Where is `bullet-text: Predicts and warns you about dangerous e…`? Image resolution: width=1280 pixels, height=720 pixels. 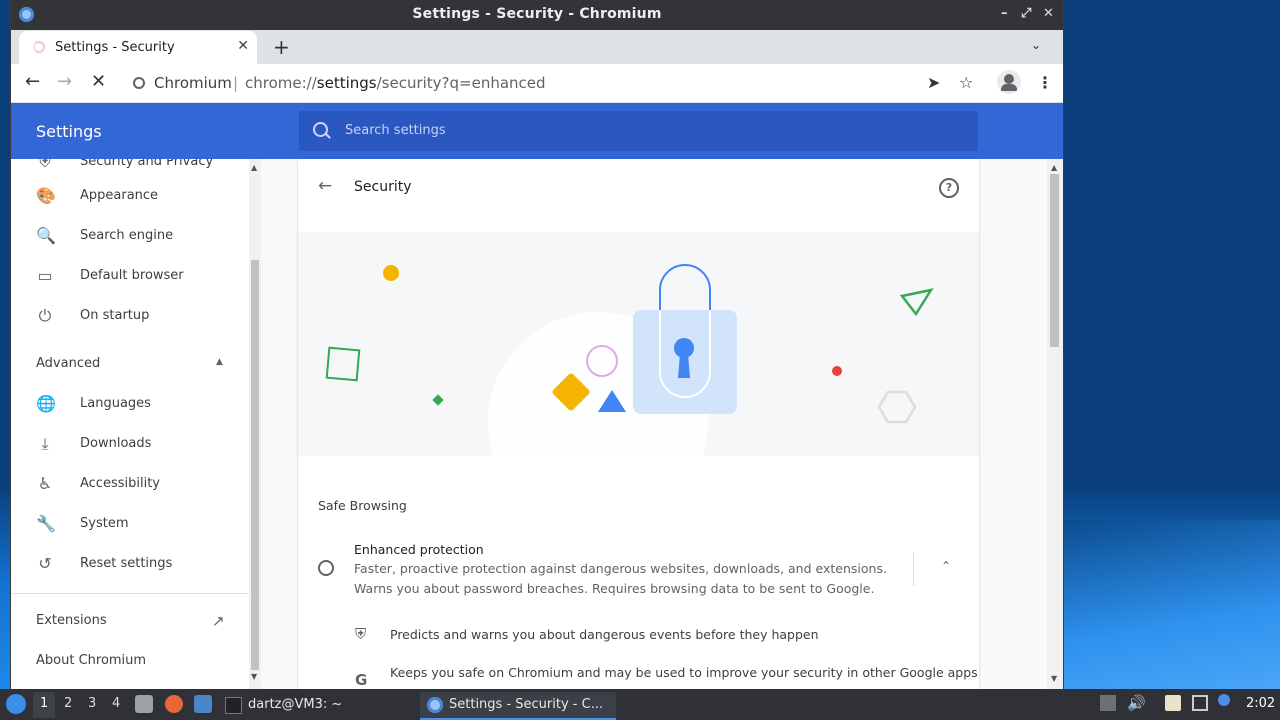 bullet-text: Predicts and warns you about dangerous e… is located at coordinates (604, 634).